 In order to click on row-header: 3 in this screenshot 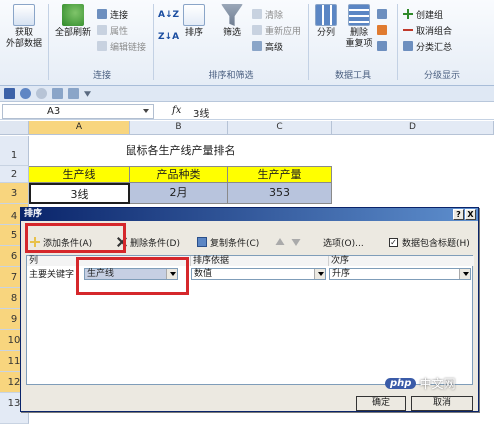, I will do `click(14, 193)`.